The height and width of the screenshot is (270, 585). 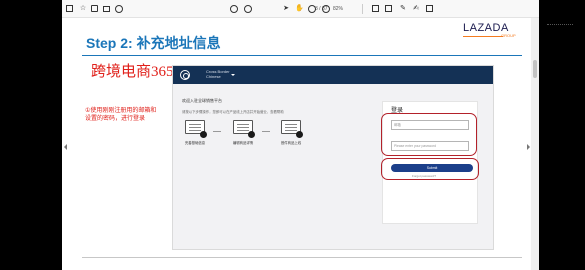 I want to click on portal-logo-icon, so click(x=185, y=75).